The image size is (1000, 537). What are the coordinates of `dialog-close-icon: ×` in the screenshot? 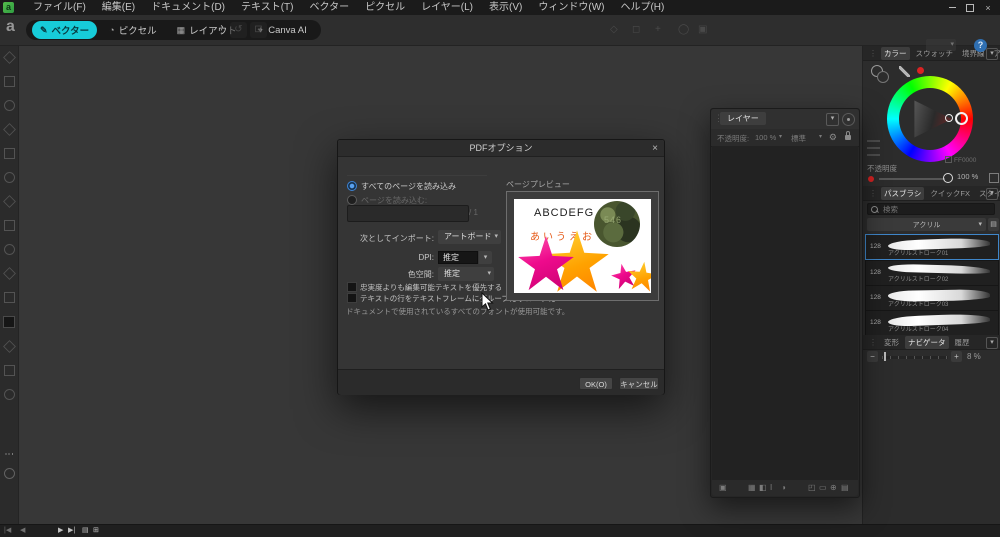 It's located at (655, 148).